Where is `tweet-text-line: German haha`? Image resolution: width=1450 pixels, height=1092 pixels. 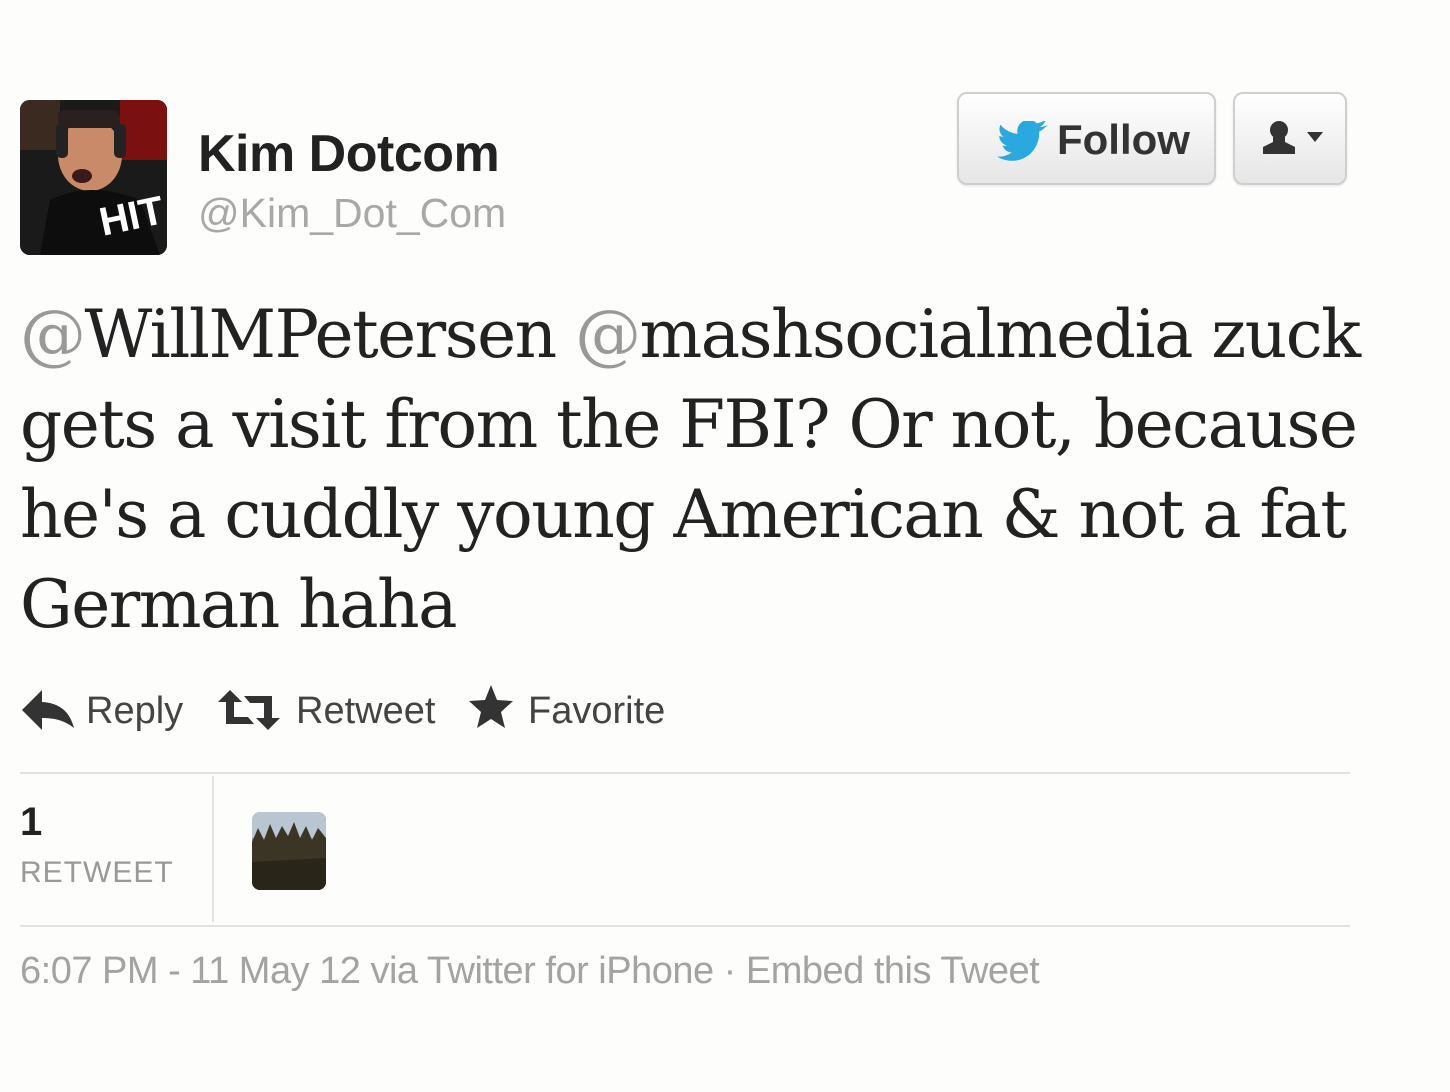 tweet-text-line: German haha is located at coordinates (238, 604).